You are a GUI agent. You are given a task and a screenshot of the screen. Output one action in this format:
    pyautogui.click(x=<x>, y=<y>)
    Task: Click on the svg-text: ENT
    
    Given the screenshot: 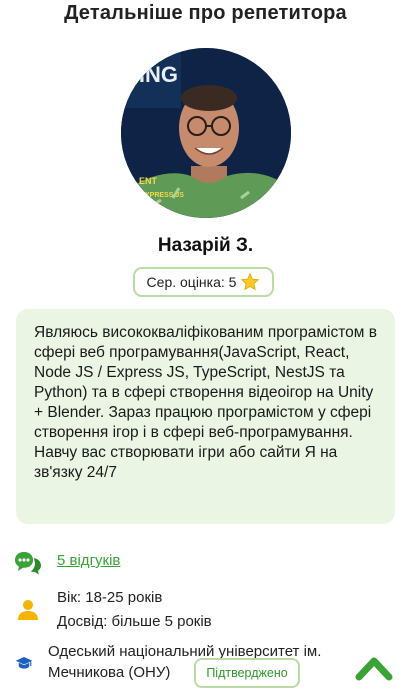 What is the action you would take?
    pyautogui.click(x=148, y=181)
    